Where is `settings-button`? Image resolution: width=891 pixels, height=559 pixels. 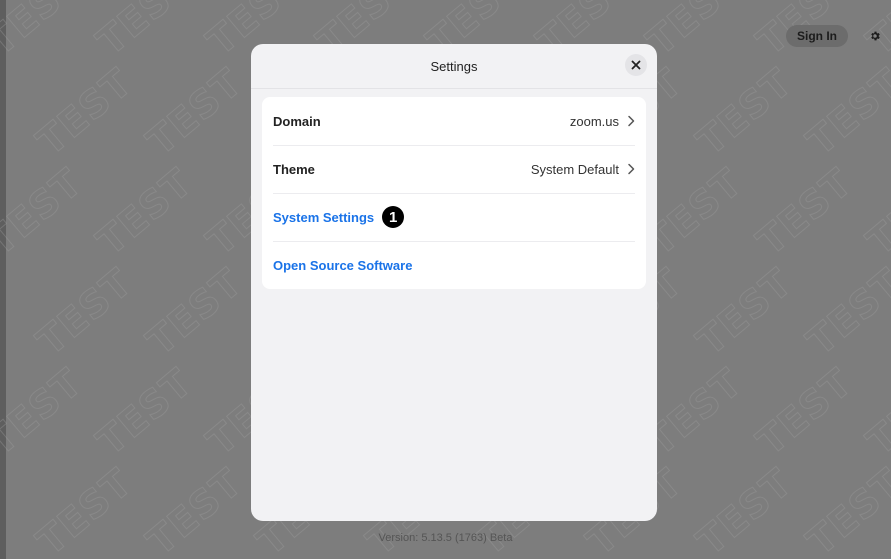
settings-button is located at coordinates (875, 36).